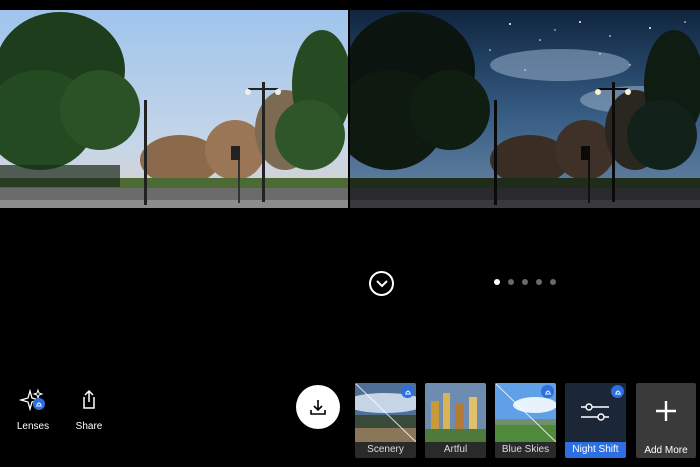  What do you see at coordinates (666, 411) in the screenshot?
I see `plus-icon` at bounding box center [666, 411].